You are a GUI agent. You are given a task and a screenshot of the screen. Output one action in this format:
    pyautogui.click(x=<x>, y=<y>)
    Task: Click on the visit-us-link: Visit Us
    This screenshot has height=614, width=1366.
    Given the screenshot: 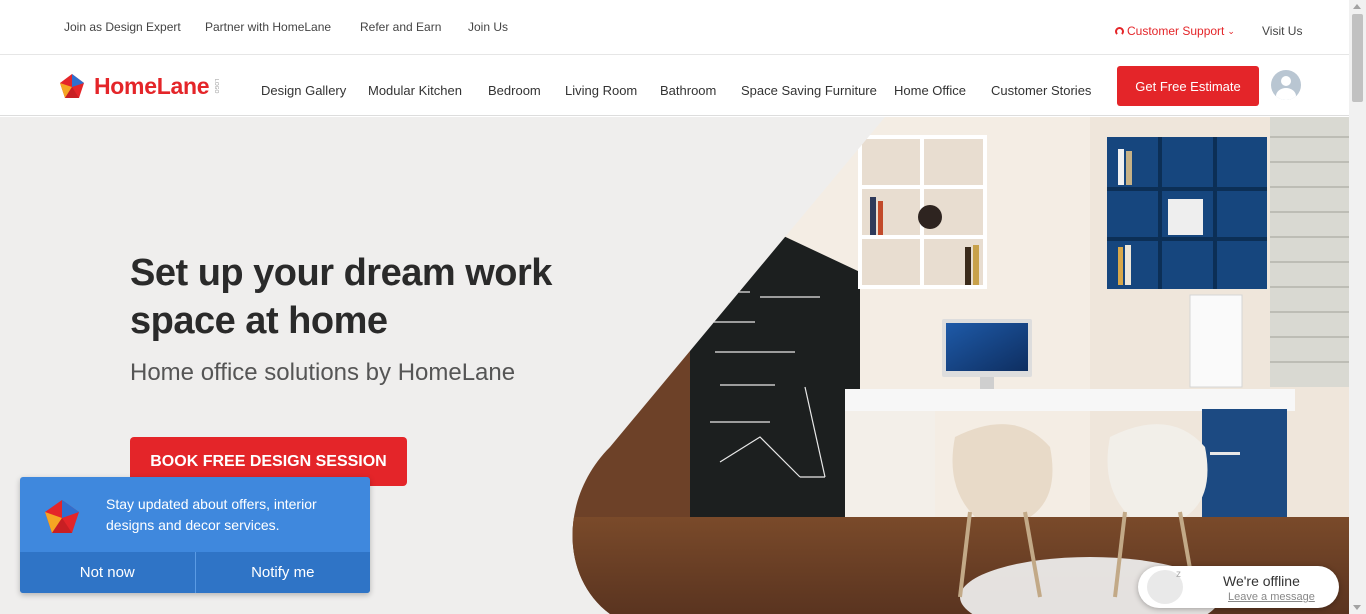 What is the action you would take?
    pyautogui.click(x=1282, y=31)
    